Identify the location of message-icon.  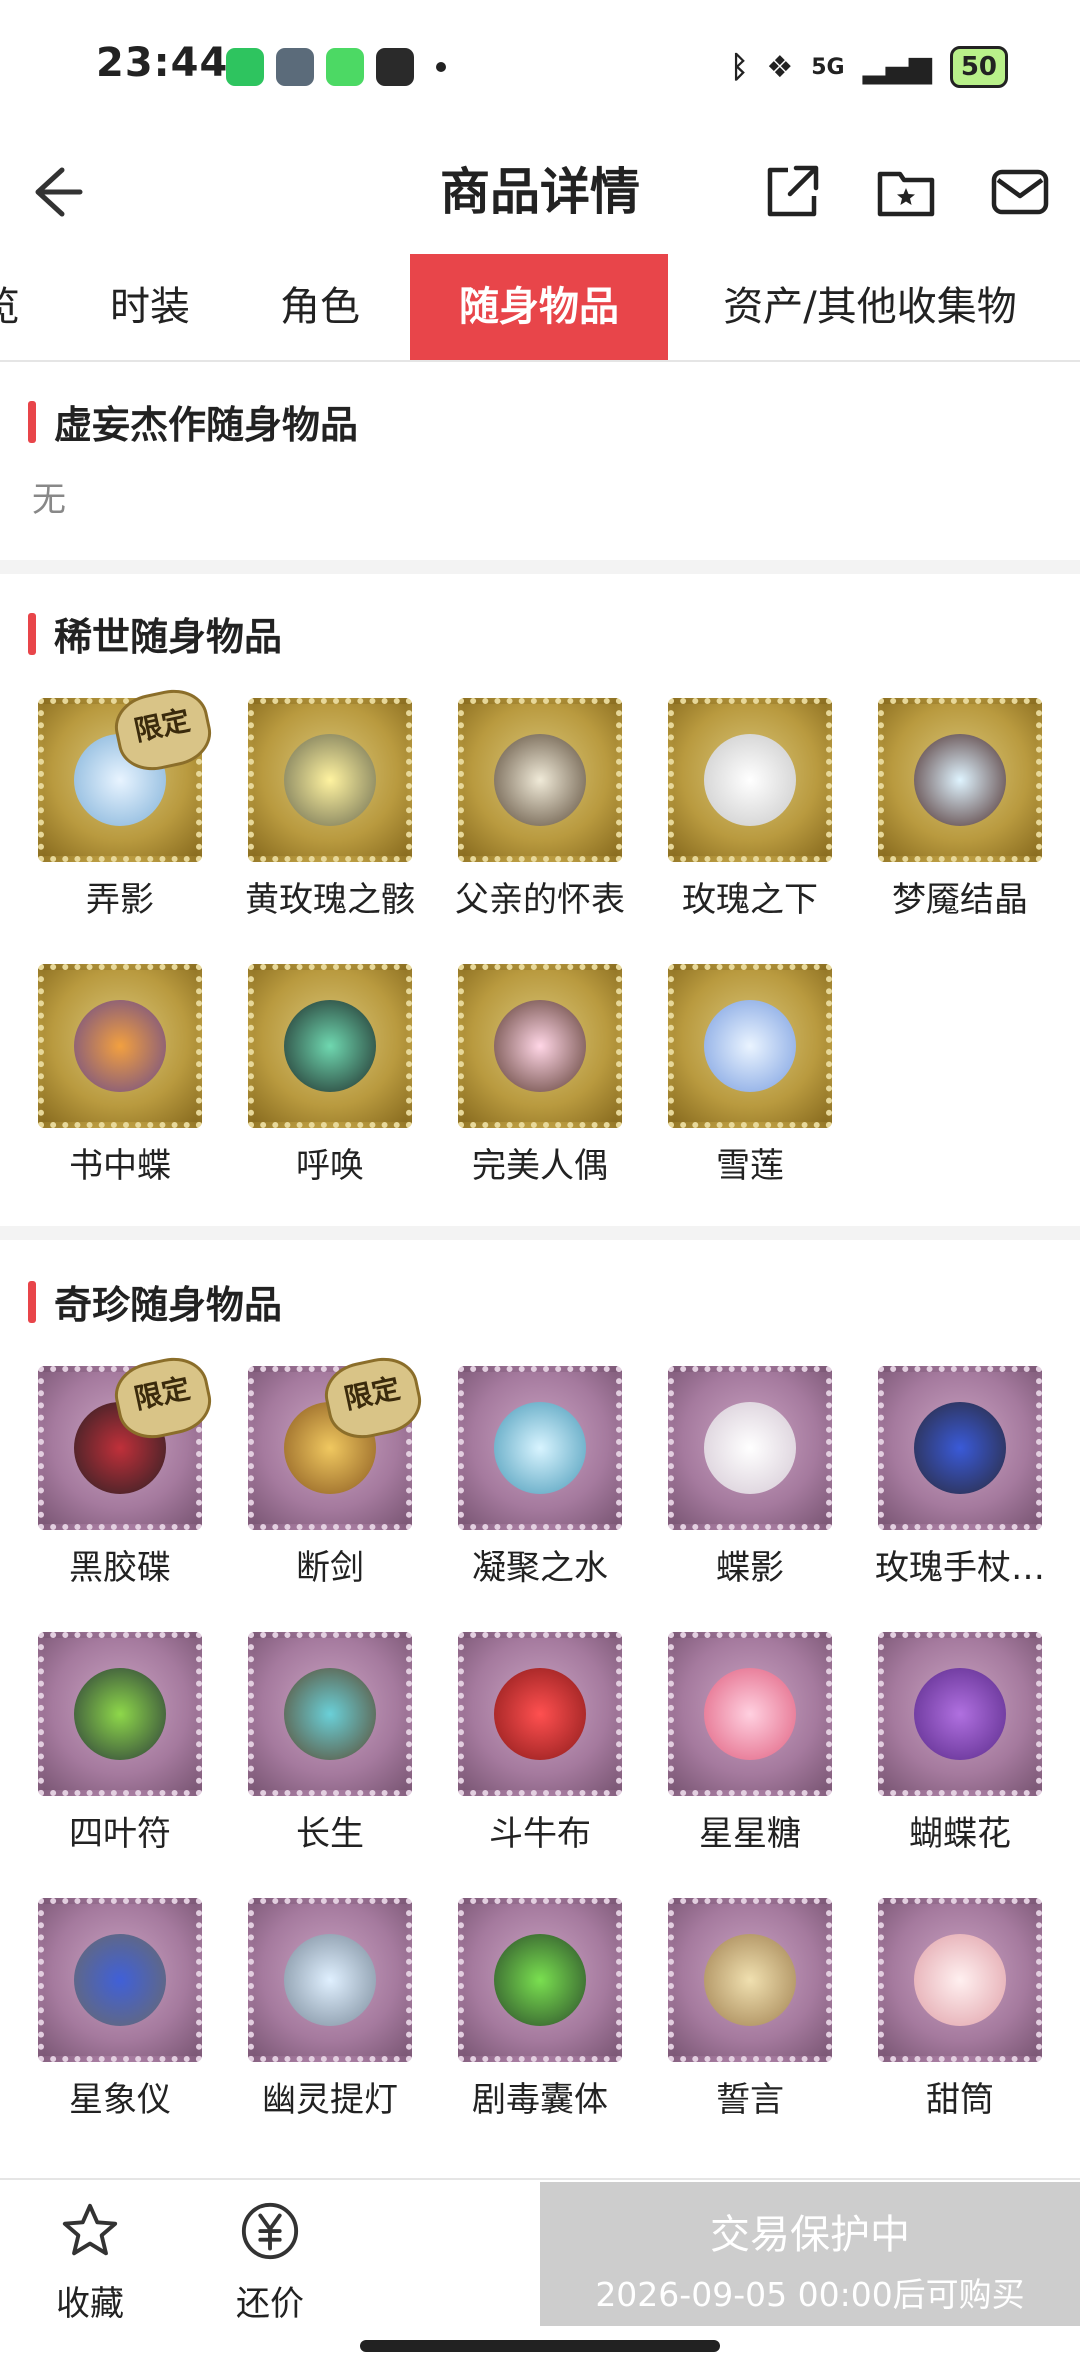
(345, 67).